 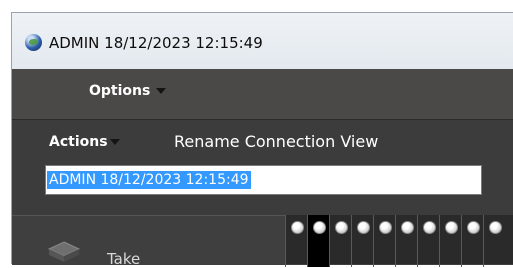 What do you see at coordinates (149, 180) in the screenshot?
I see `connection-name-selected-text: ADMIN 18/12/2023 12:15:49` at bounding box center [149, 180].